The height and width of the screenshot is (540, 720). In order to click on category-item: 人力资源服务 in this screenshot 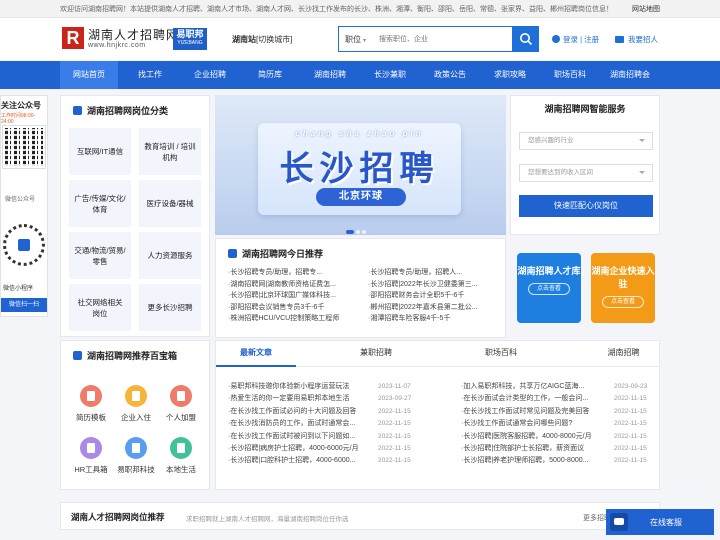, I will do `click(170, 255)`.